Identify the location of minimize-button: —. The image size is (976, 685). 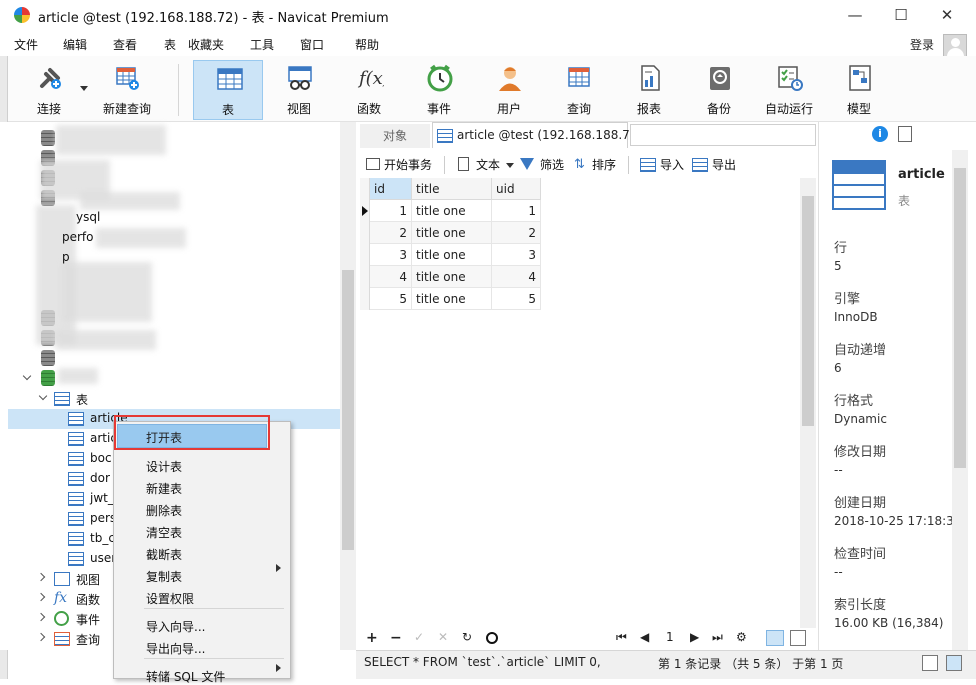
(855, 15).